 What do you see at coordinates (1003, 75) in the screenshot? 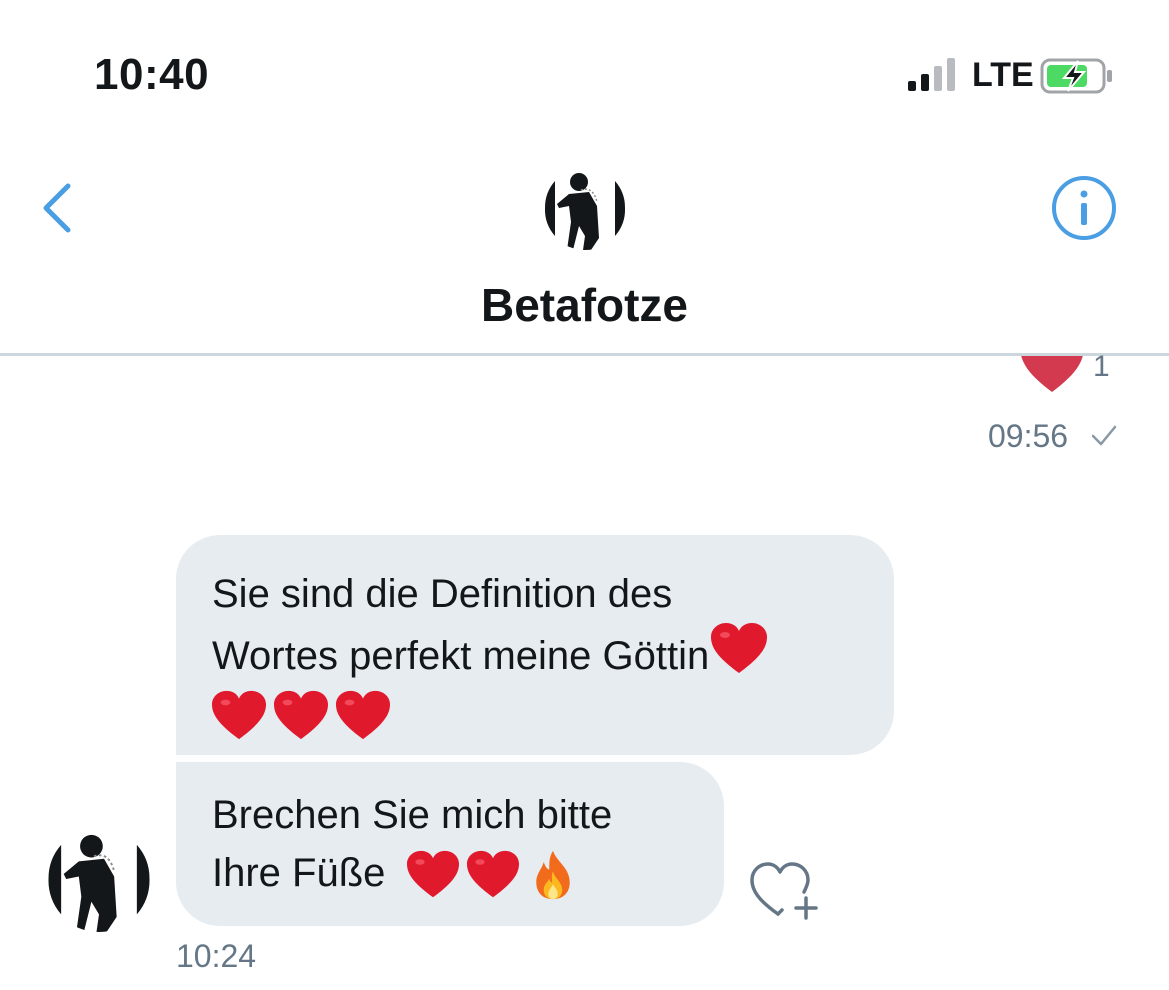
I see `carrier-label: LTE` at bounding box center [1003, 75].